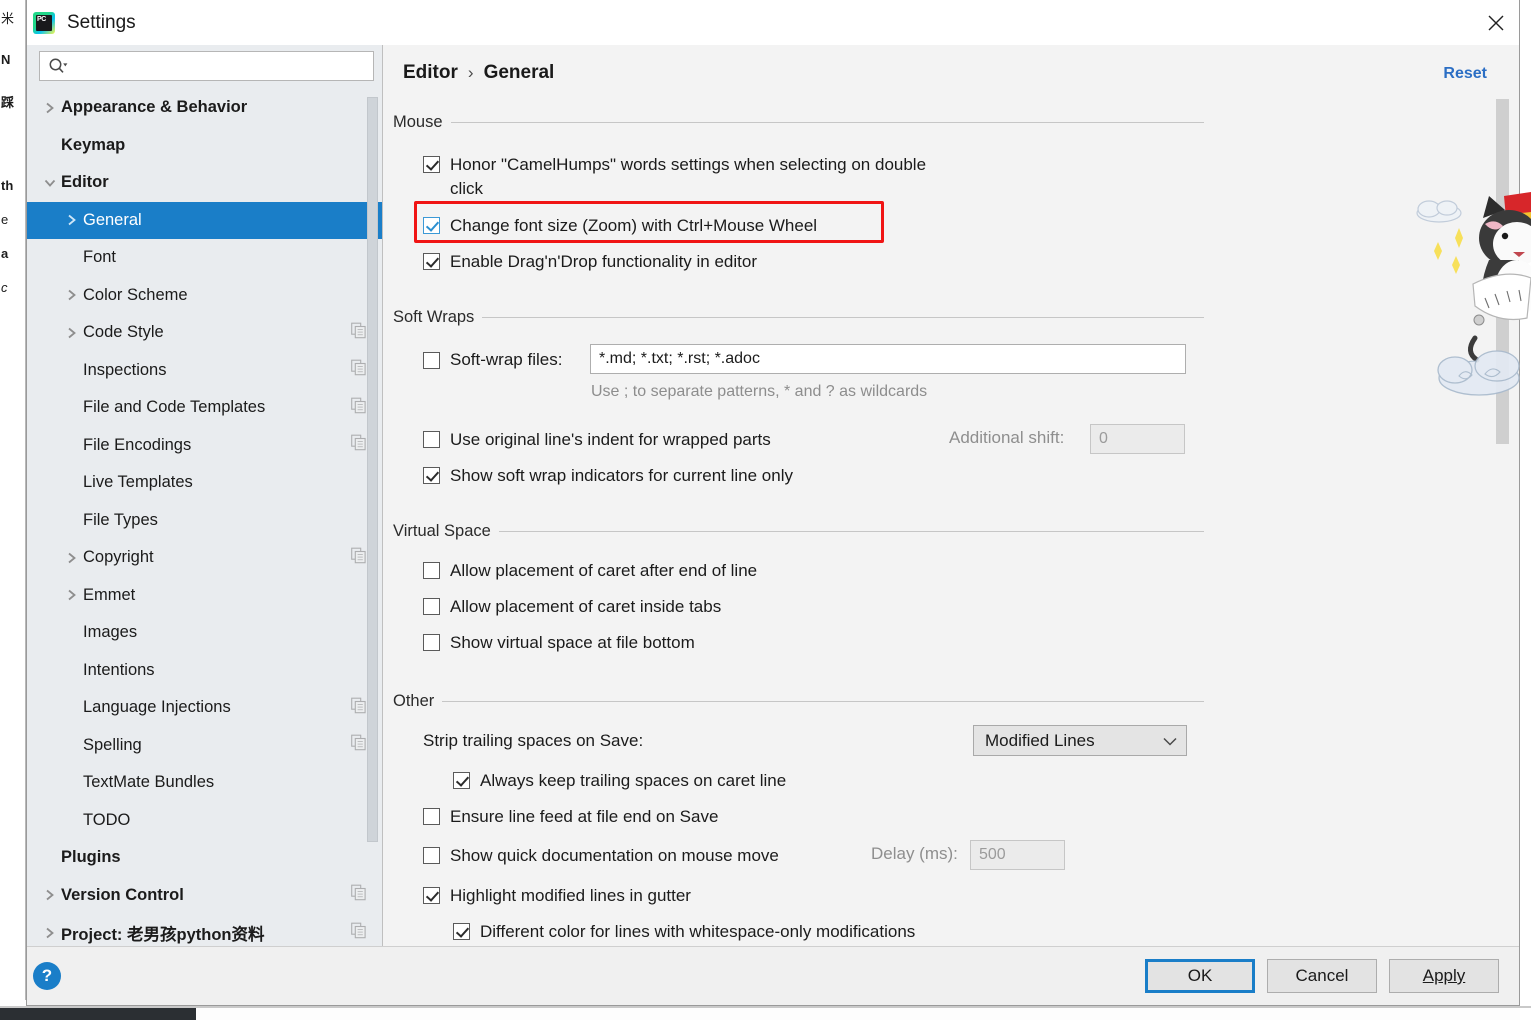  Describe the element at coordinates (204, 483) in the screenshot. I see `sidebar-item-live-templates: Live Templates` at that location.